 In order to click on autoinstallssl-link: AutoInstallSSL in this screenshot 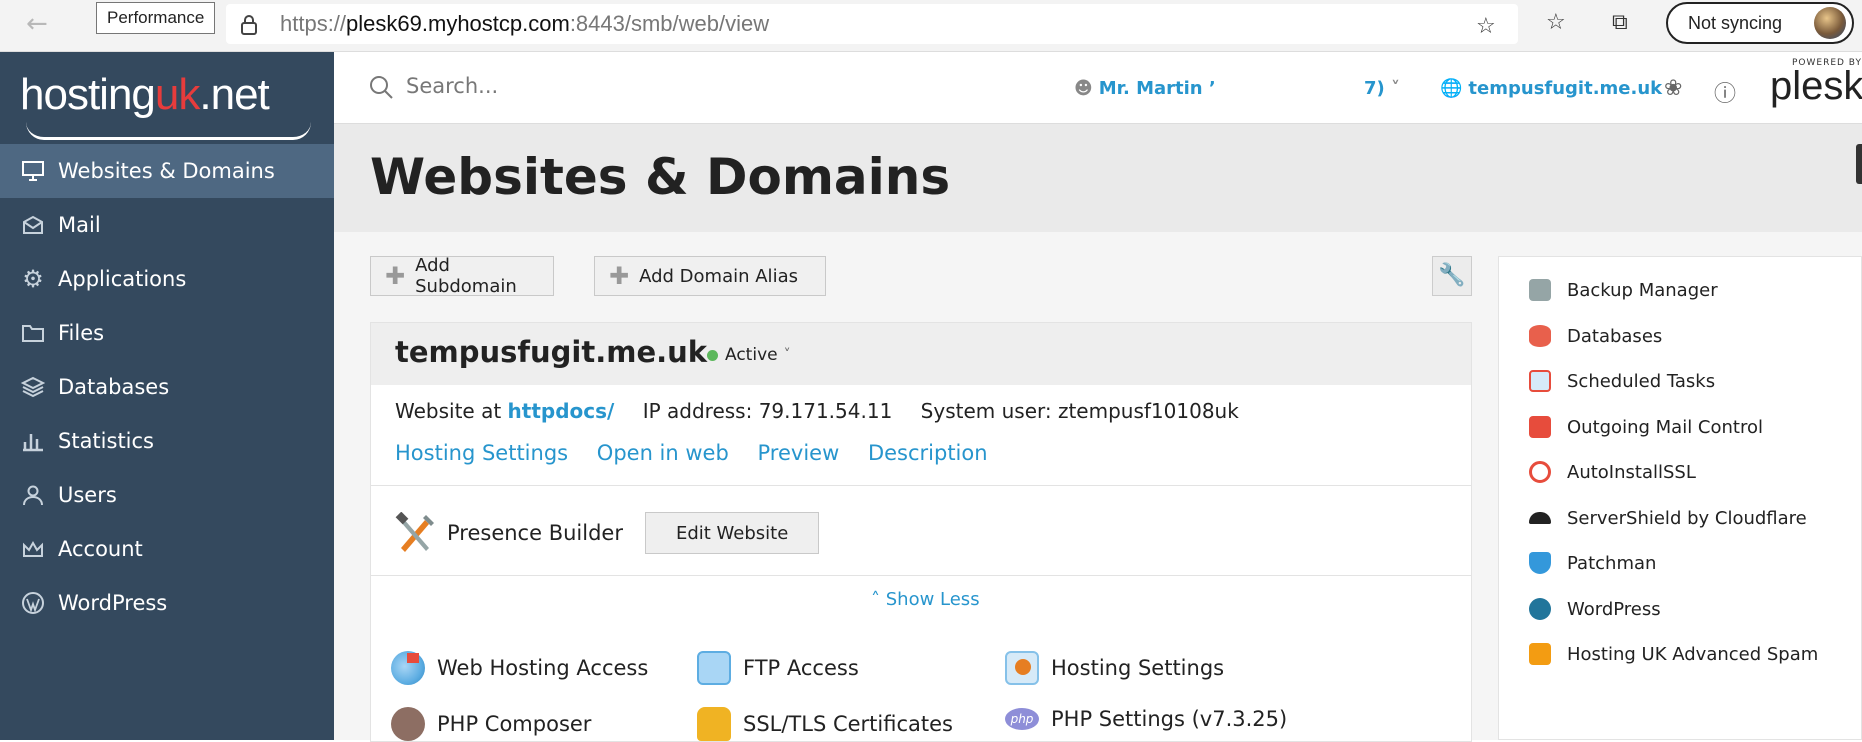, I will do `click(1612, 472)`.